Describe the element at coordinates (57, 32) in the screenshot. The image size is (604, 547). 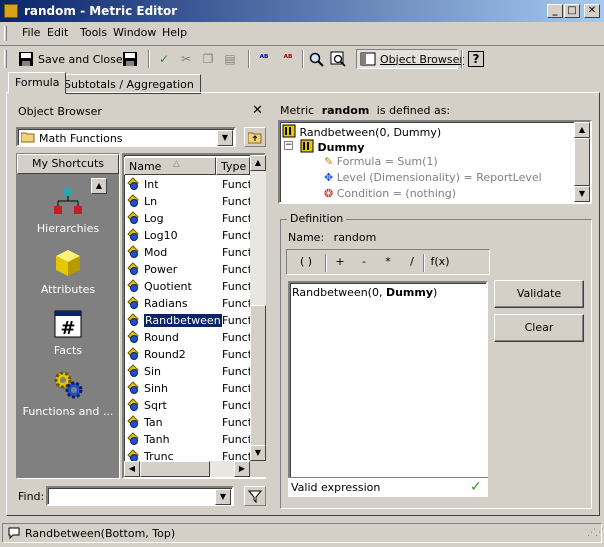
I see `menu-edit: Edit` at that location.